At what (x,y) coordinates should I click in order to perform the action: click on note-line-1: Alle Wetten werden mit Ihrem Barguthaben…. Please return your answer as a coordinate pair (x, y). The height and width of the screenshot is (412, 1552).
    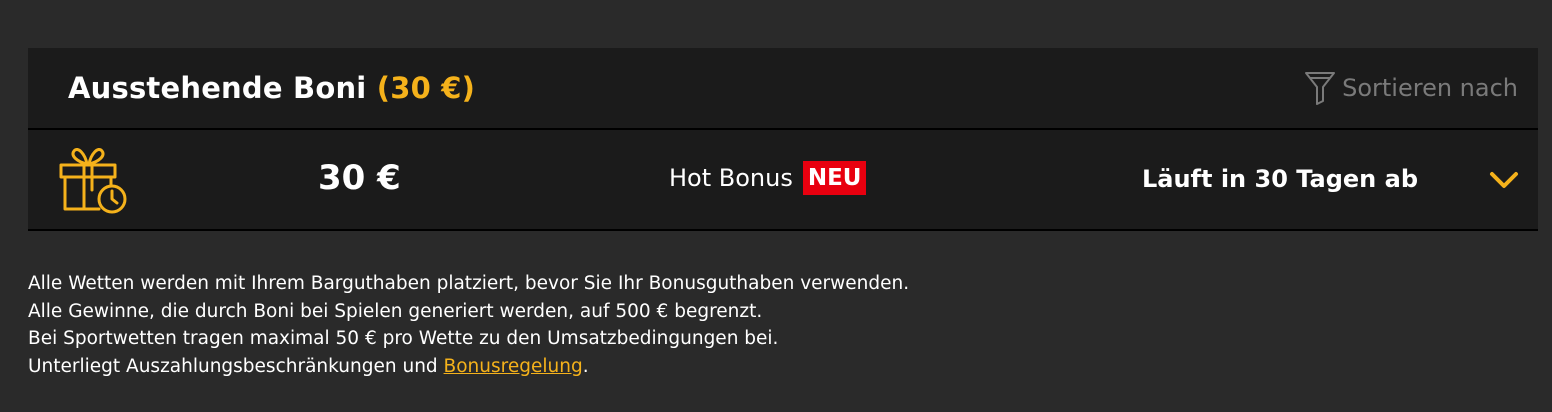
    Looking at the image, I should click on (469, 283).